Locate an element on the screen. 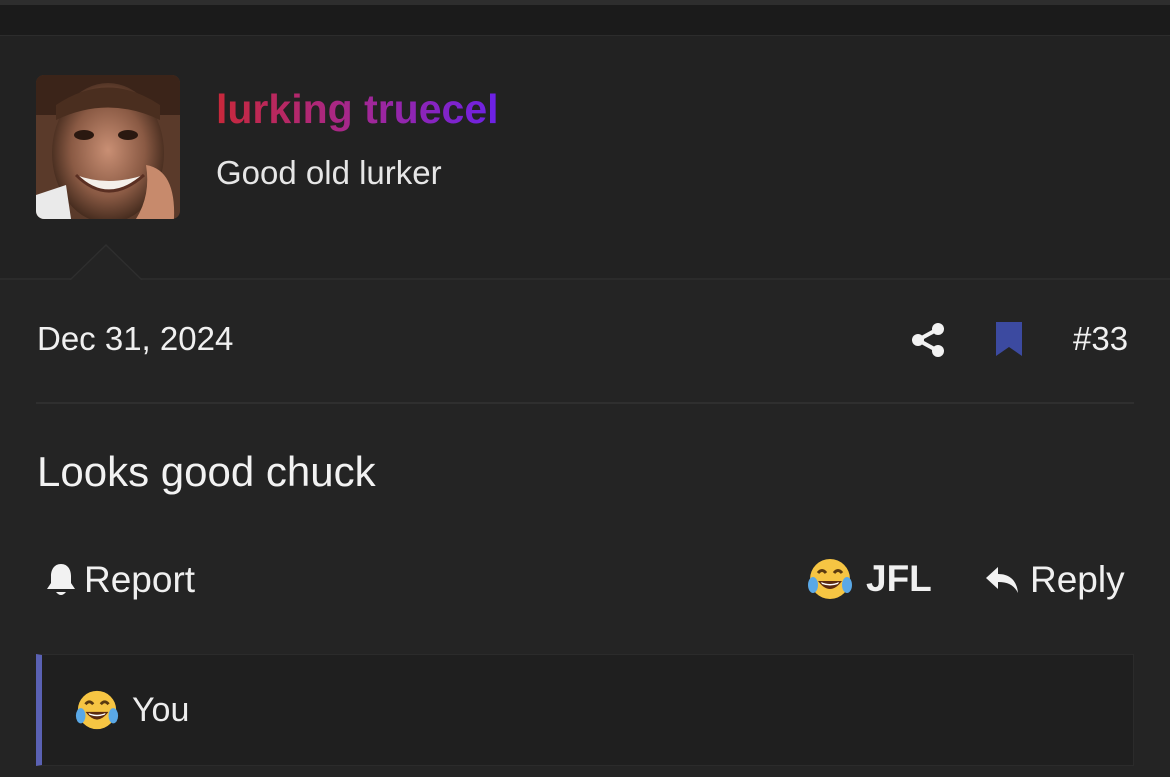 The image size is (1170, 777). reaction-users-link: You is located at coordinates (160, 710).